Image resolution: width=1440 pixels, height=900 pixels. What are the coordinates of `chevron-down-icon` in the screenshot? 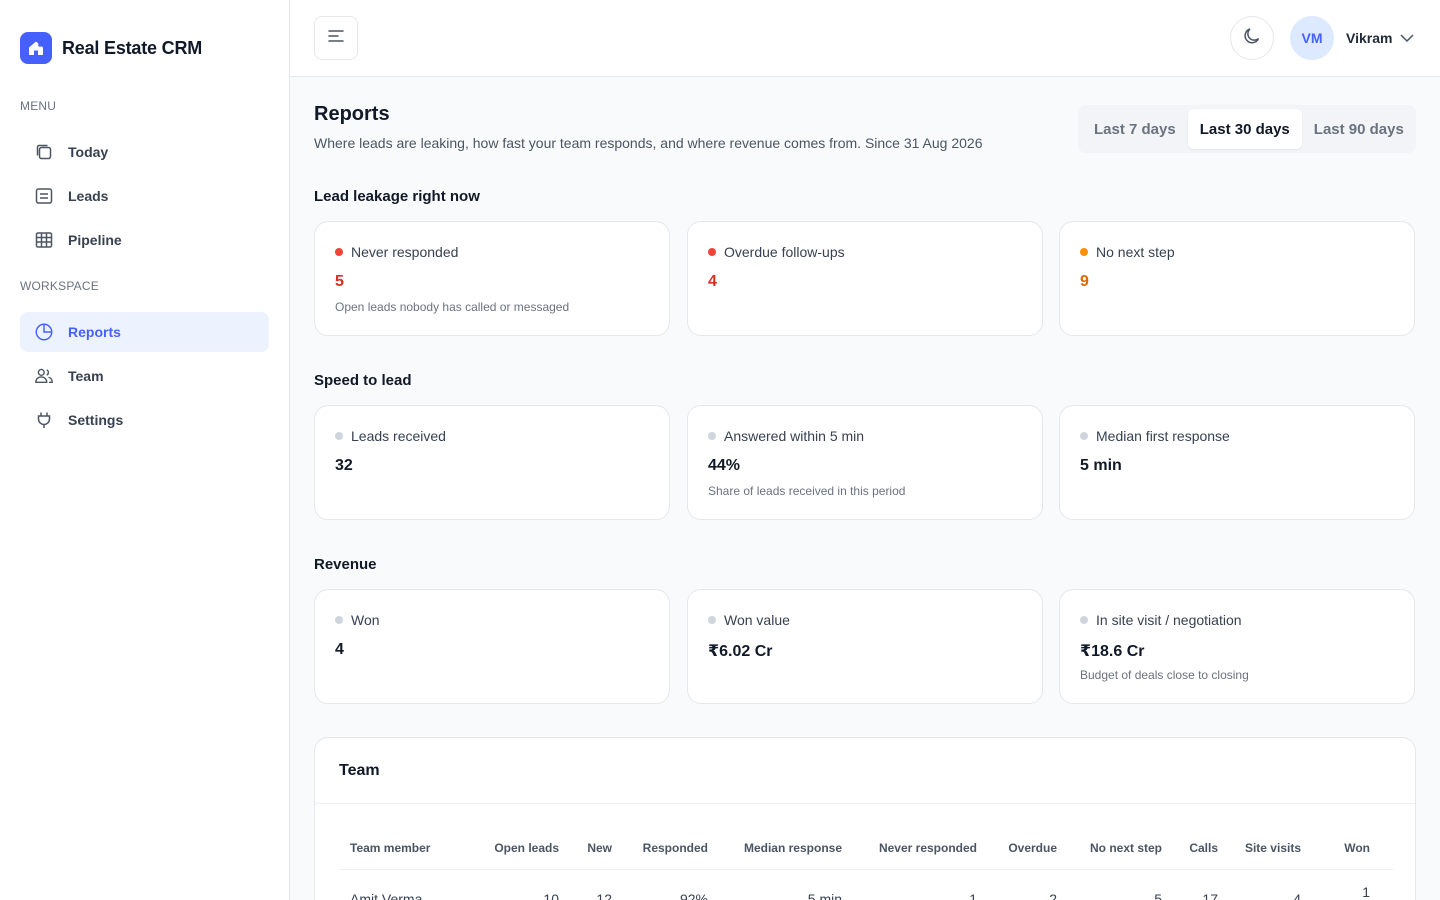 It's located at (1407, 38).